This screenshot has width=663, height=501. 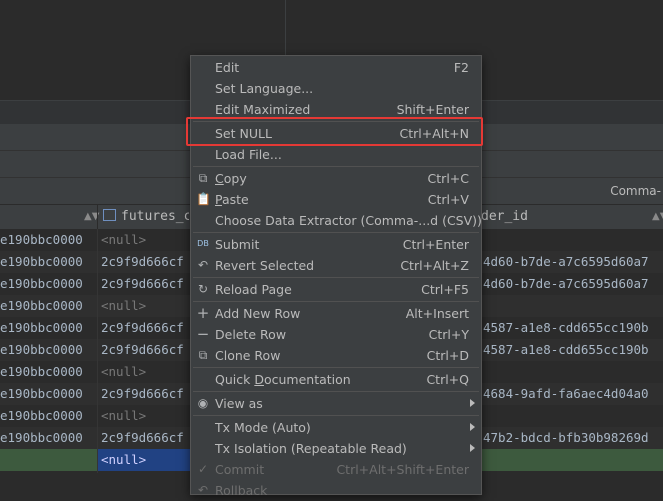 What do you see at coordinates (336, 334) in the screenshot?
I see `menu-item-delete-row: − Delete Row Ctrl+Y` at bounding box center [336, 334].